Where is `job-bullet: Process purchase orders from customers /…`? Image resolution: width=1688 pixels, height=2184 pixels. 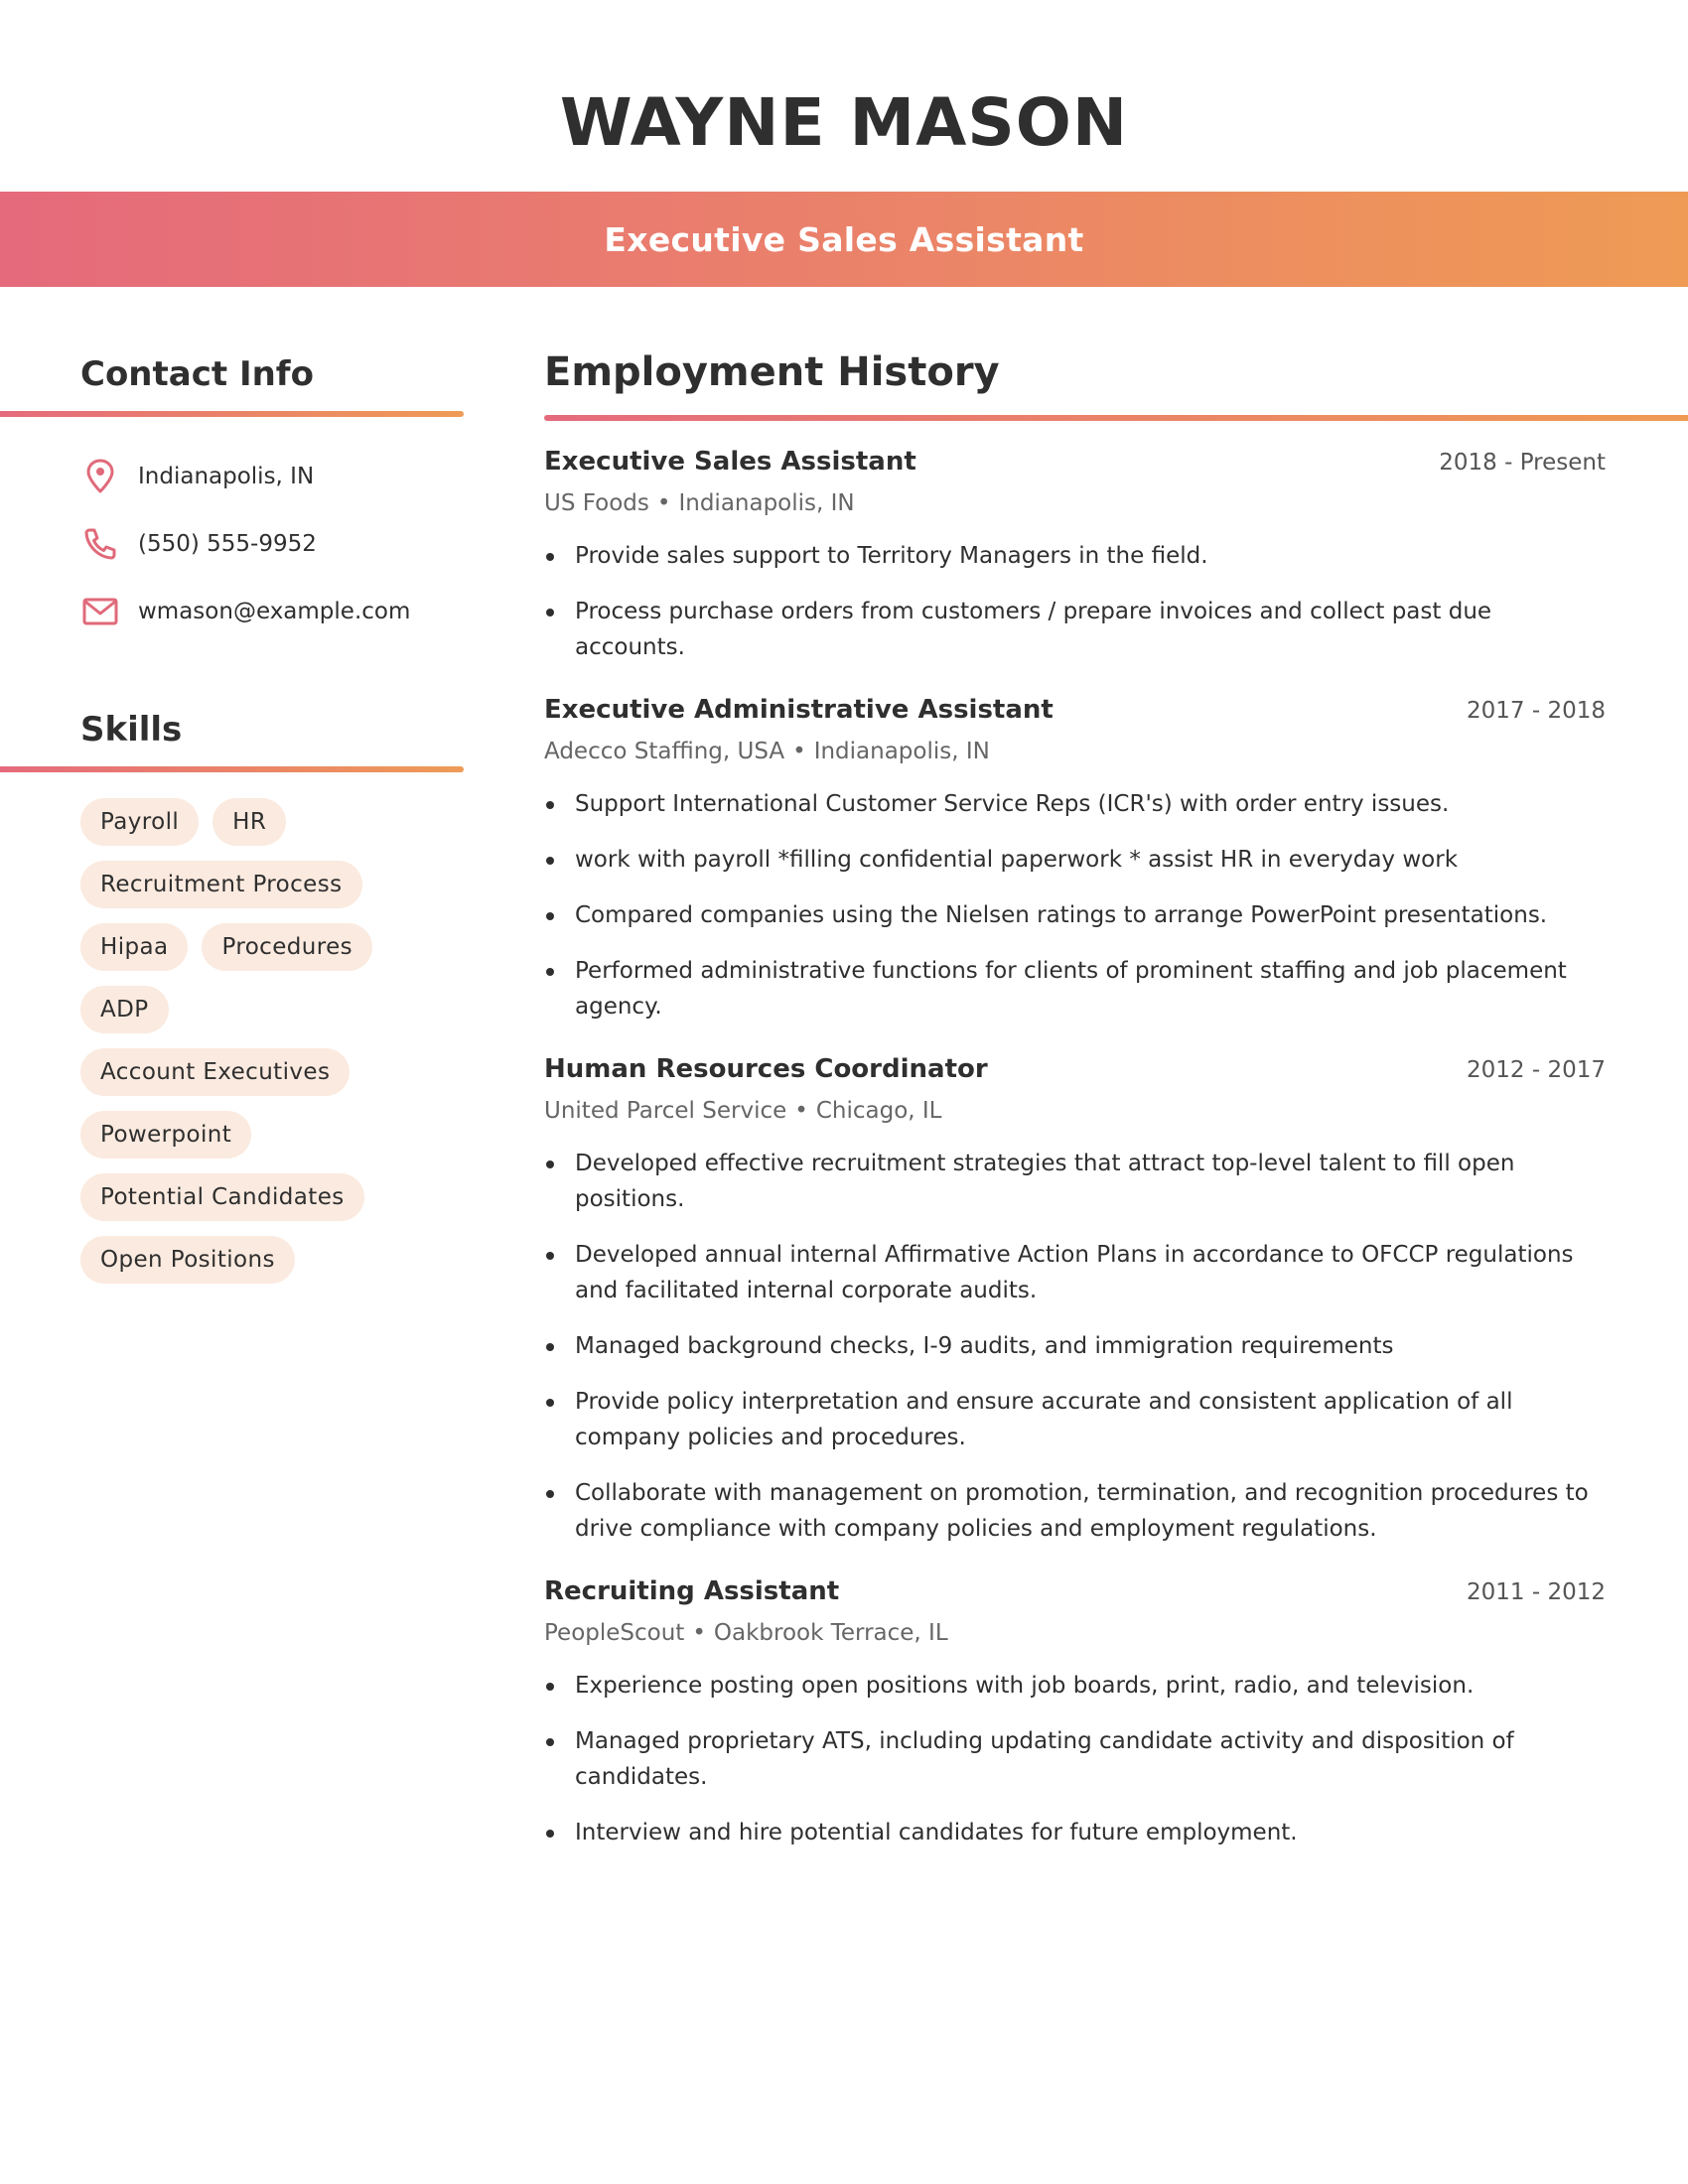 job-bullet: Process purchase orders from customers /… is located at coordinates (1075, 629).